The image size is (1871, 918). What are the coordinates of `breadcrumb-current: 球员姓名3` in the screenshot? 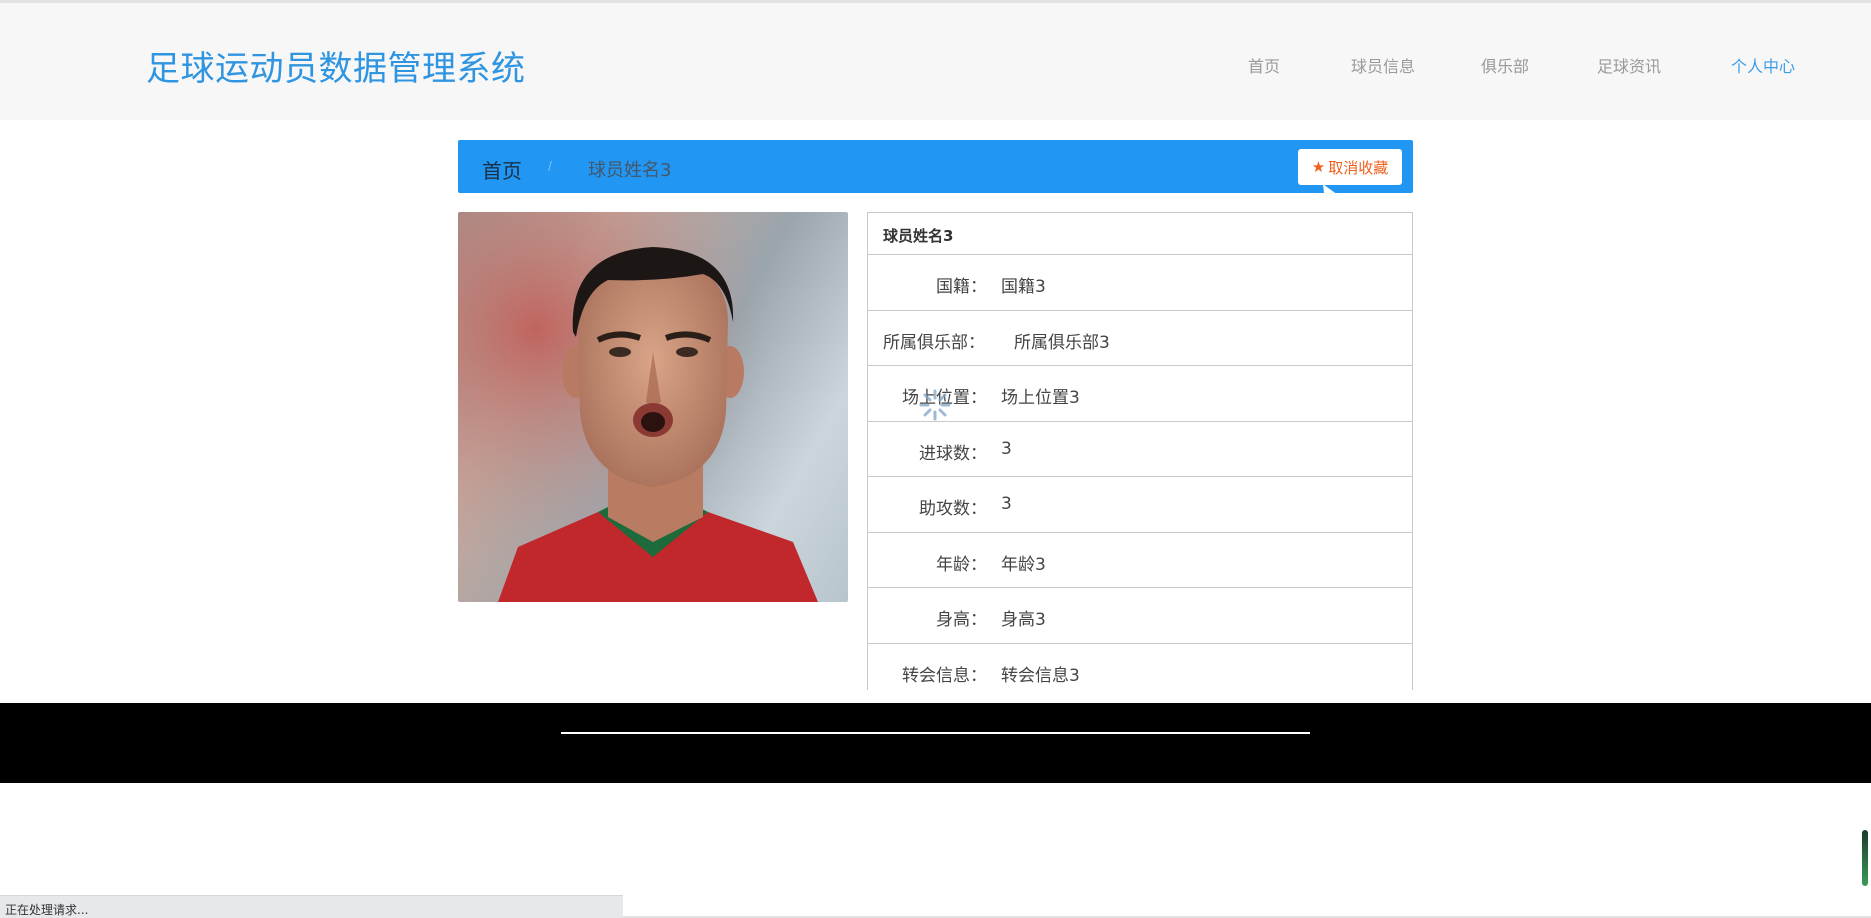 It's located at (630, 170).